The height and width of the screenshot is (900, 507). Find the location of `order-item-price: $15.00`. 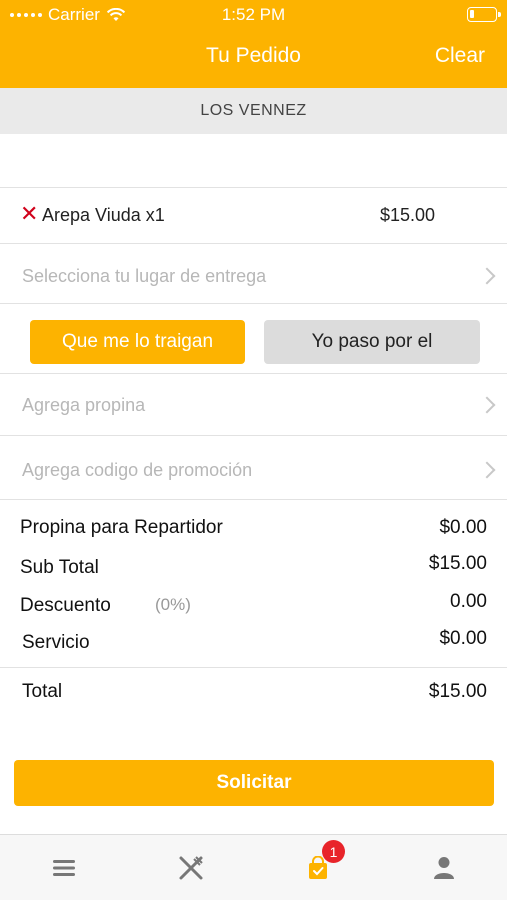

order-item-price: $15.00 is located at coordinates (408, 215).